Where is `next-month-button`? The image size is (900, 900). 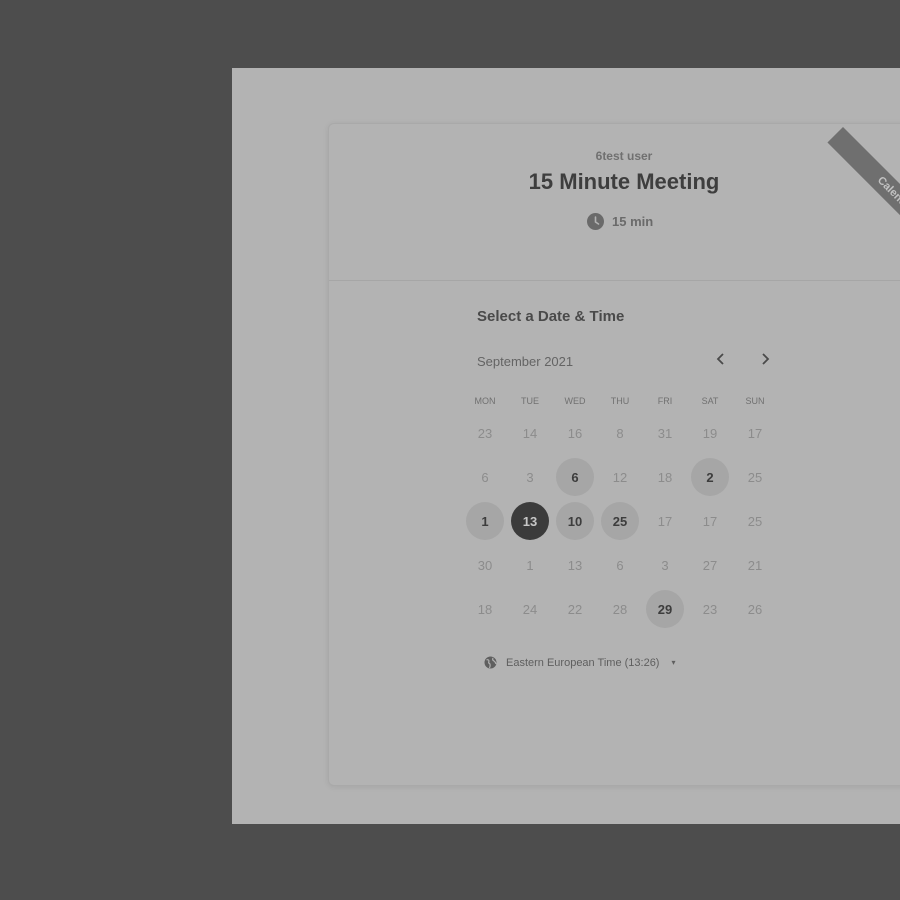 next-month-button is located at coordinates (765, 361).